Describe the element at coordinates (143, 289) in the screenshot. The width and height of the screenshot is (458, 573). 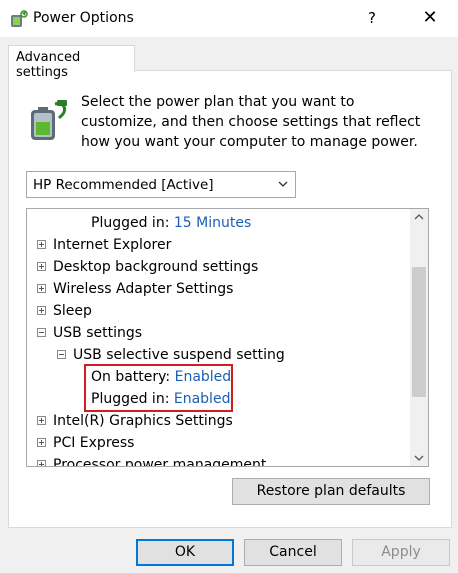
I see `tree-item-label: Wireless Adapter Settings` at that location.